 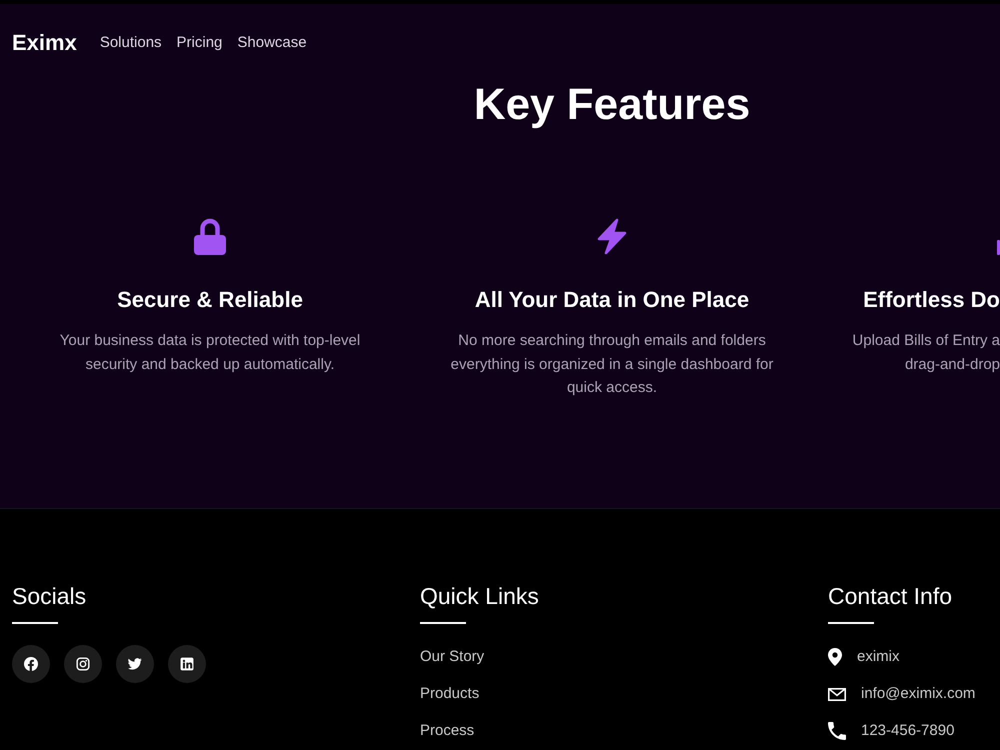 What do you see at coordinates (44, 43) in the screenshot?
I see `brand-logo: Eximx` at bounding box center [44, 43].